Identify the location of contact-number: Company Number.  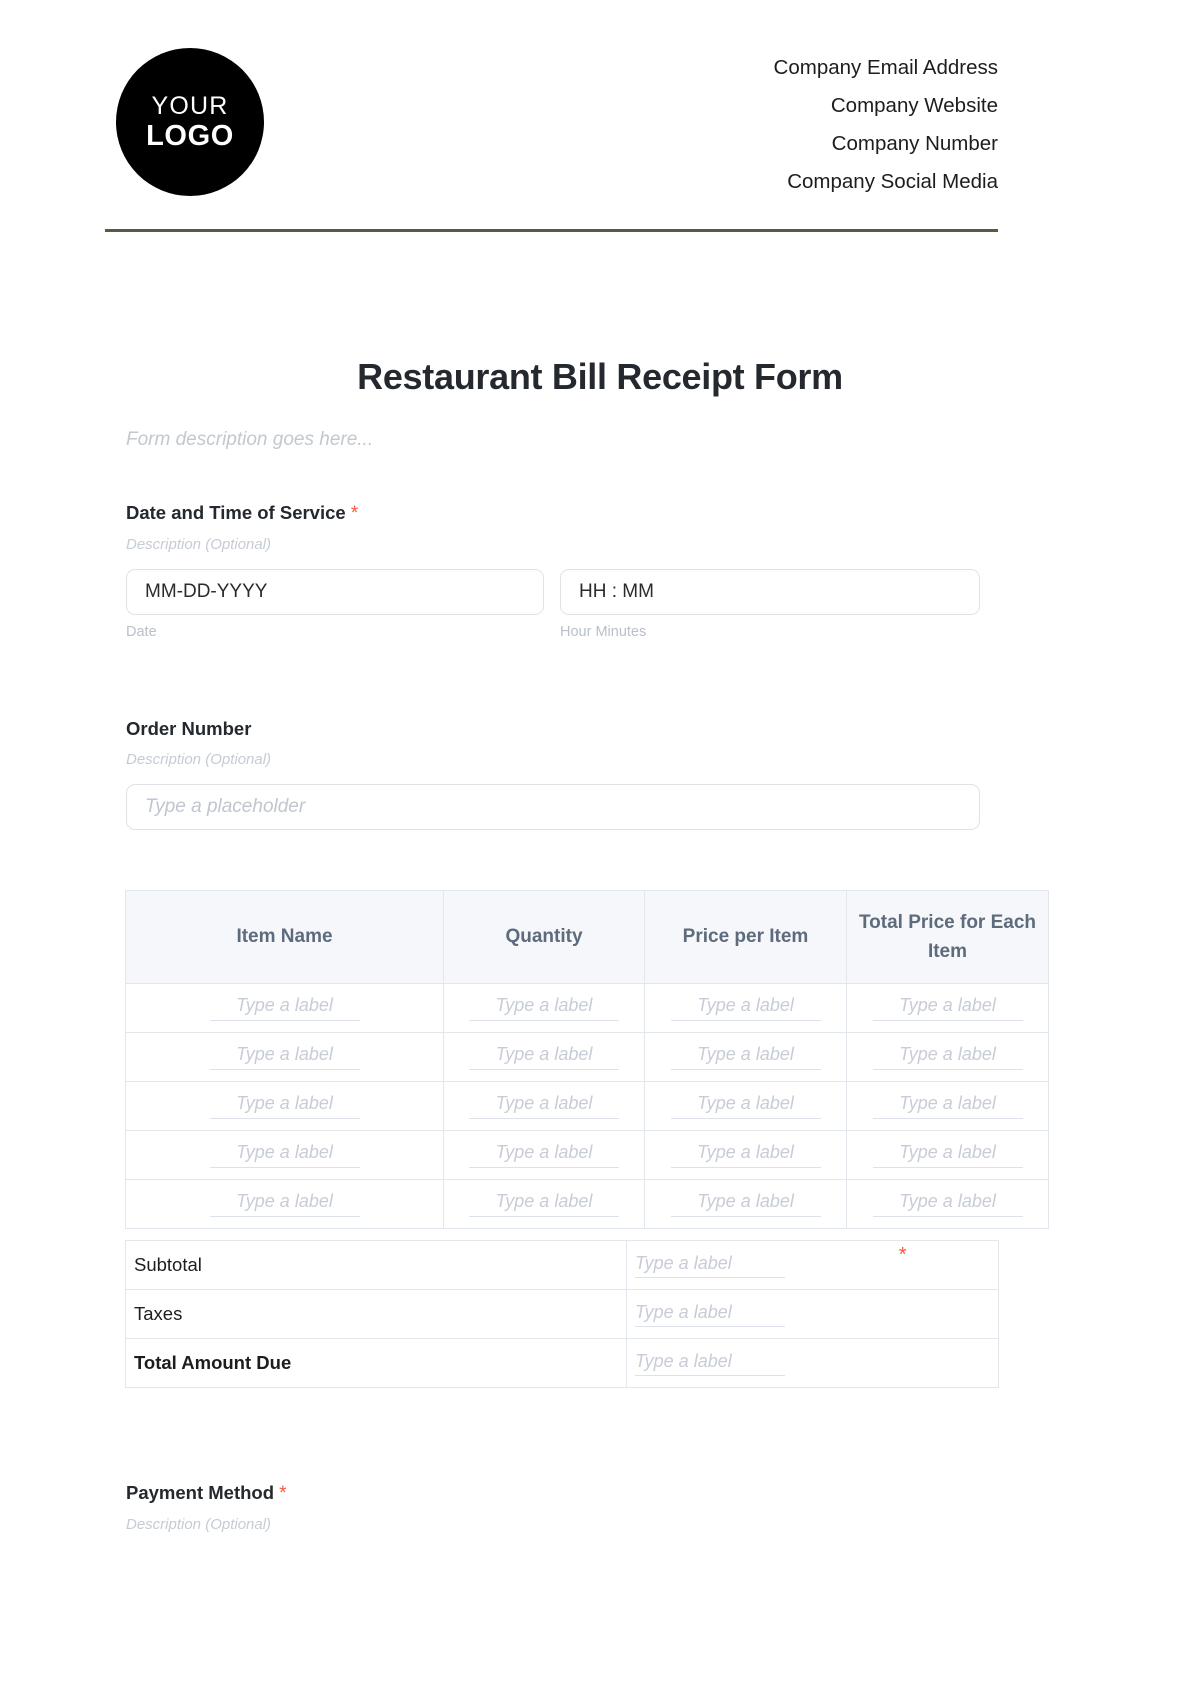
(914, 143).